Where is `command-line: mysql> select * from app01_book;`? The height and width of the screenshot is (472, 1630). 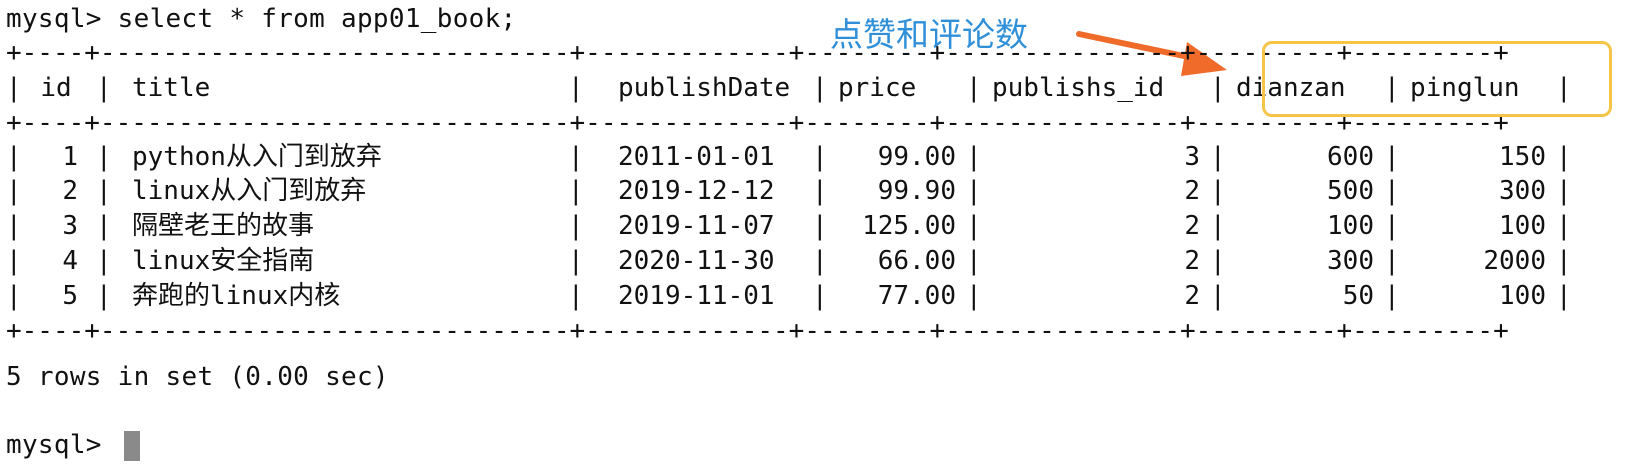 command-line: mysql> select * from app01_book; is located at coordinates (261, 19).